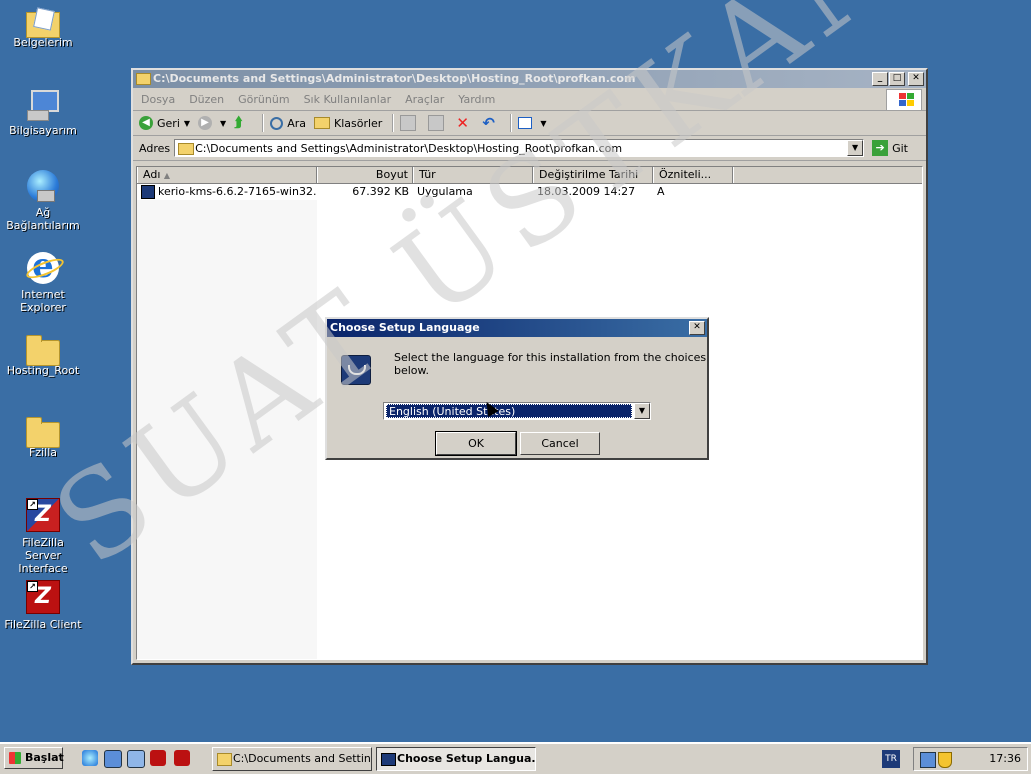  What do you see at coordinates (890, 148) in the screenshot?
I see `go-button: ➔ Git` at bounding box center [890, 148].